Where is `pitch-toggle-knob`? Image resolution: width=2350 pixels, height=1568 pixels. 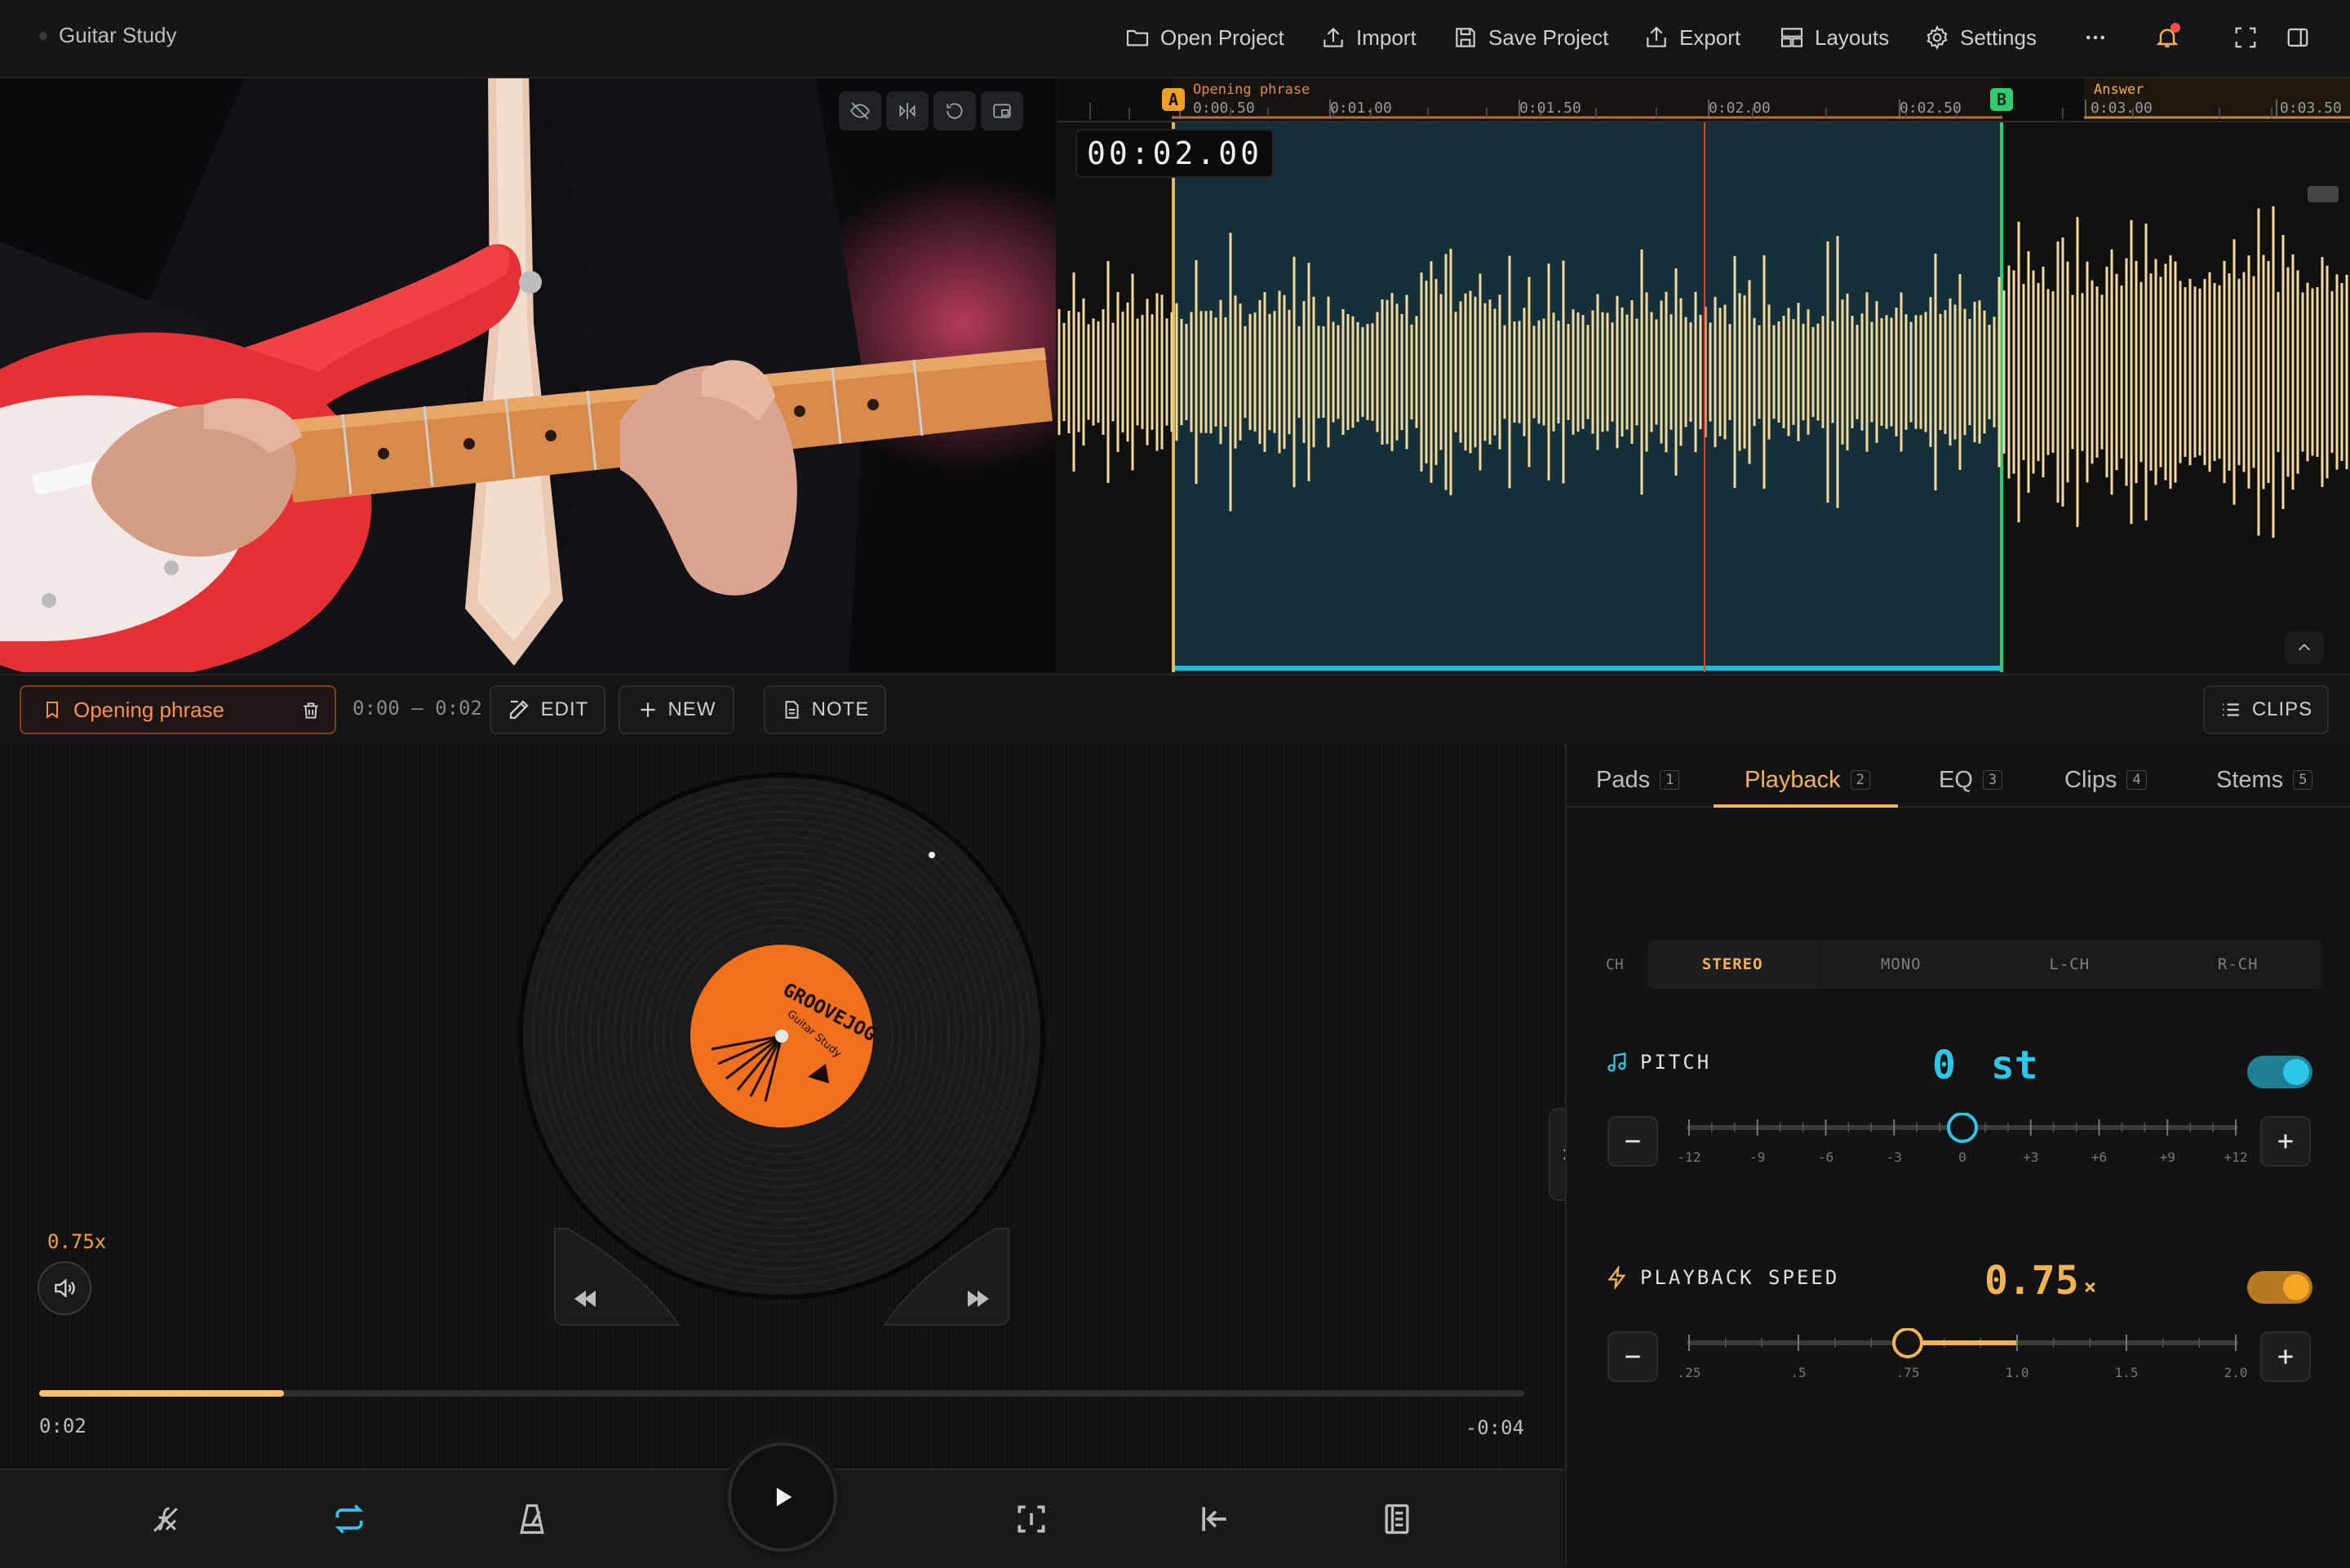 pitch-toggle-knob is located at coordinates (2296, 1072).